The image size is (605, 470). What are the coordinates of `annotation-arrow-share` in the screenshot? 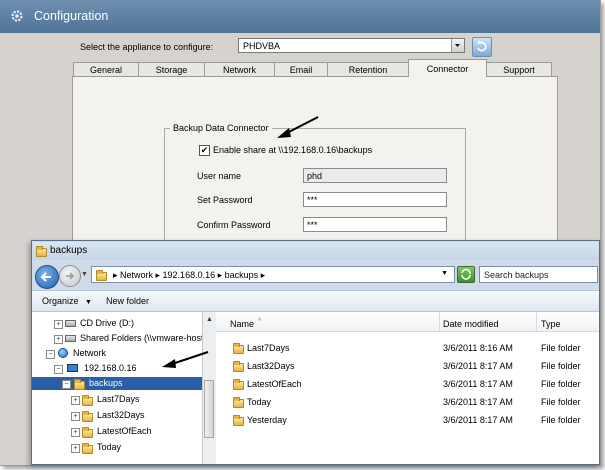 It's located at (298, 127).